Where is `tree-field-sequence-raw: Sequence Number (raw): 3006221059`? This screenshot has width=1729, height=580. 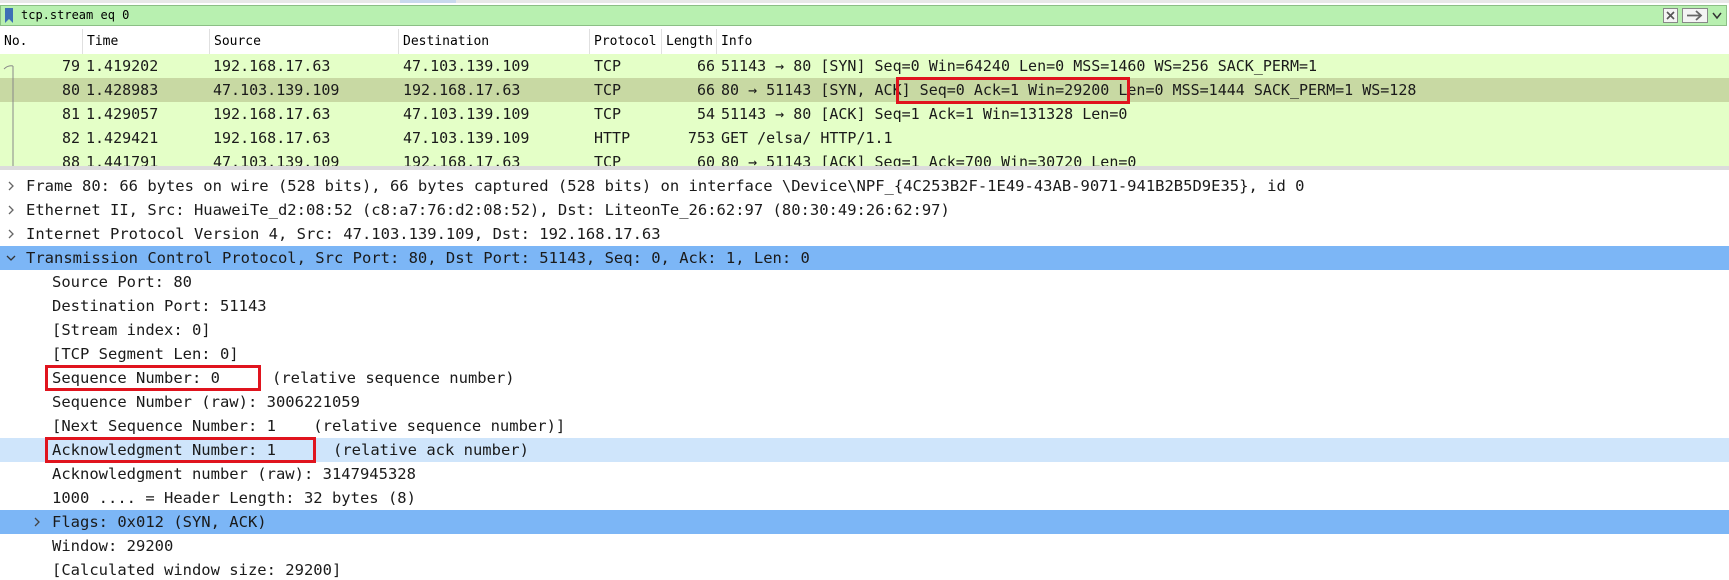
tree-field-sequence-raw: Sequence Number (raw): 3006221059 is located at coordinates (864, 402).